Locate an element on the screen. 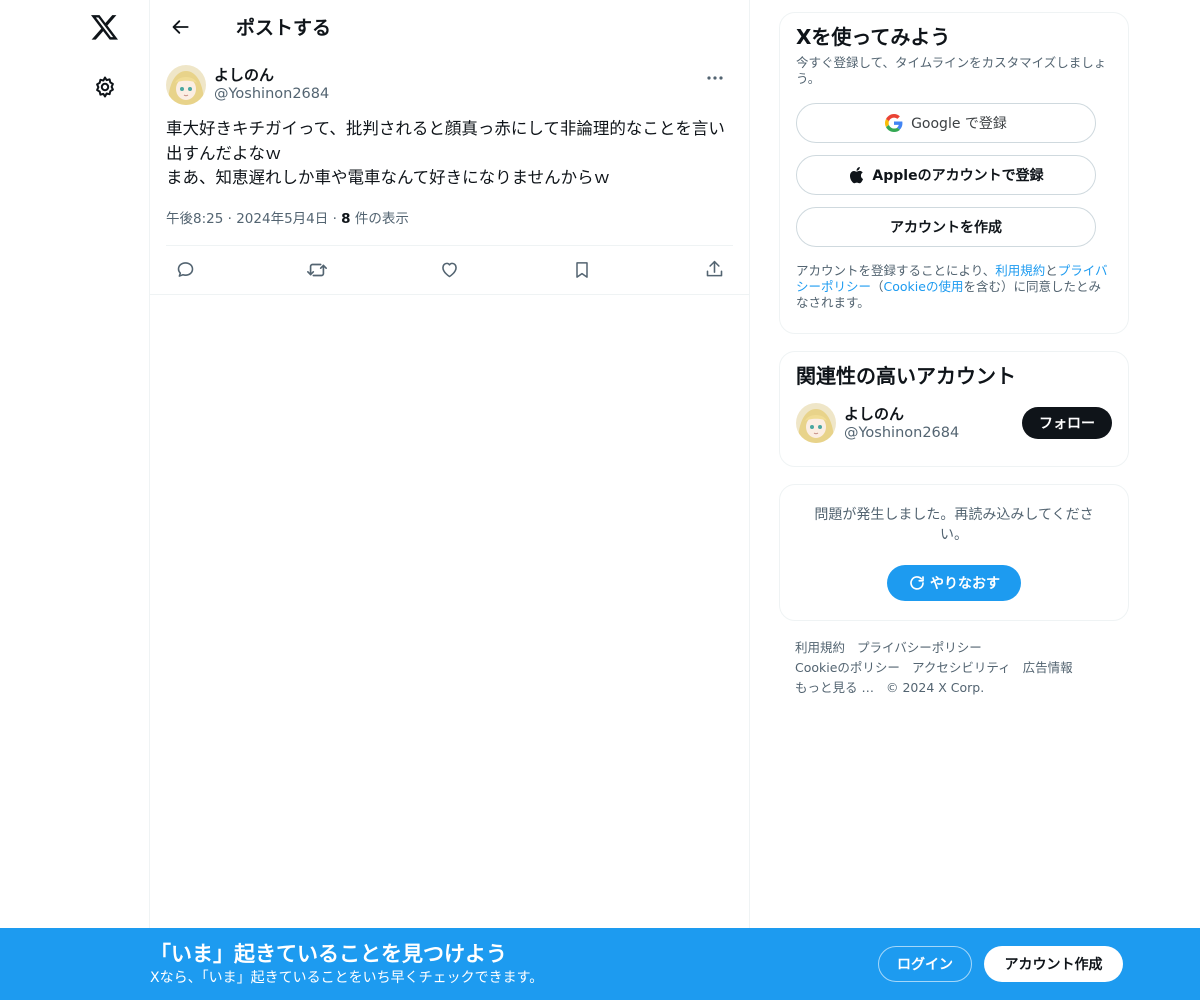 The width and height of the screenshot is (1200, 1000). apple-signup-button: Appleのアカウントで登録 is located at coordinates (946, 175).